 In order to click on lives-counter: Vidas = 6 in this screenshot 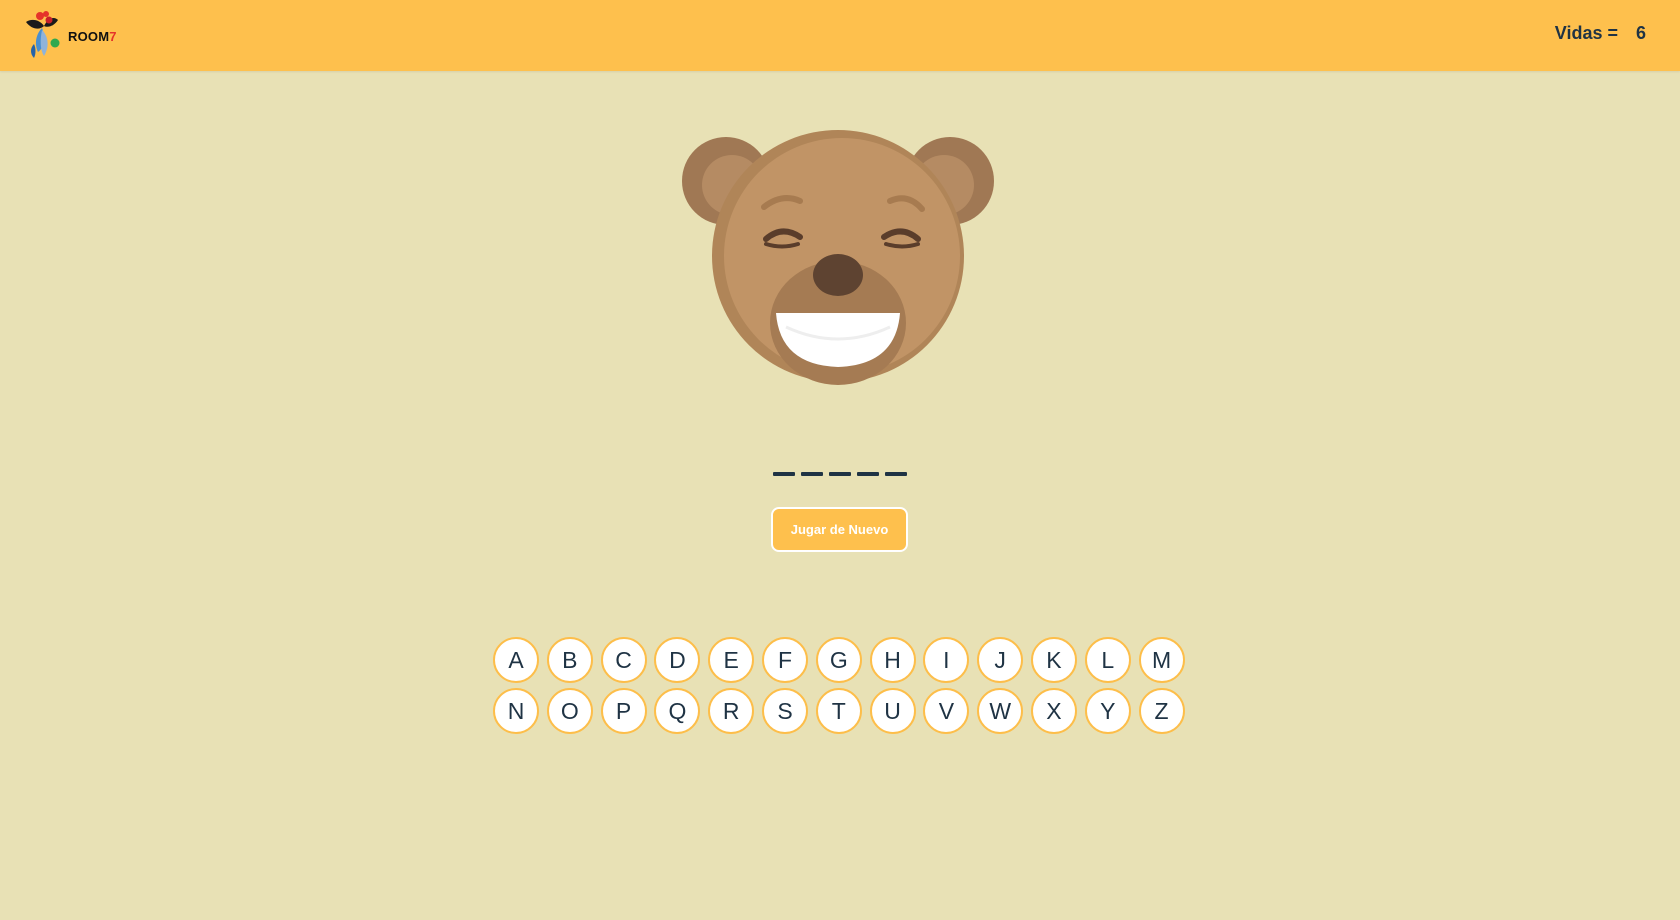, I will do `click(1600, 33)`.